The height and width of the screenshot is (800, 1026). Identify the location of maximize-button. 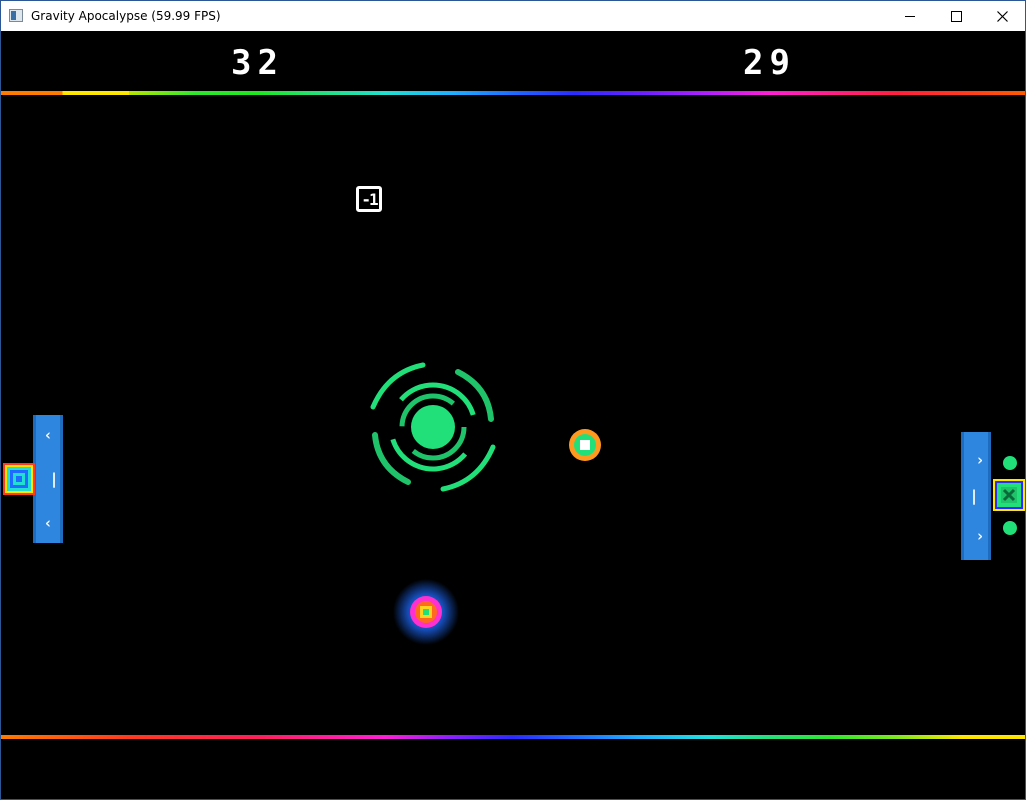
(956, 16).